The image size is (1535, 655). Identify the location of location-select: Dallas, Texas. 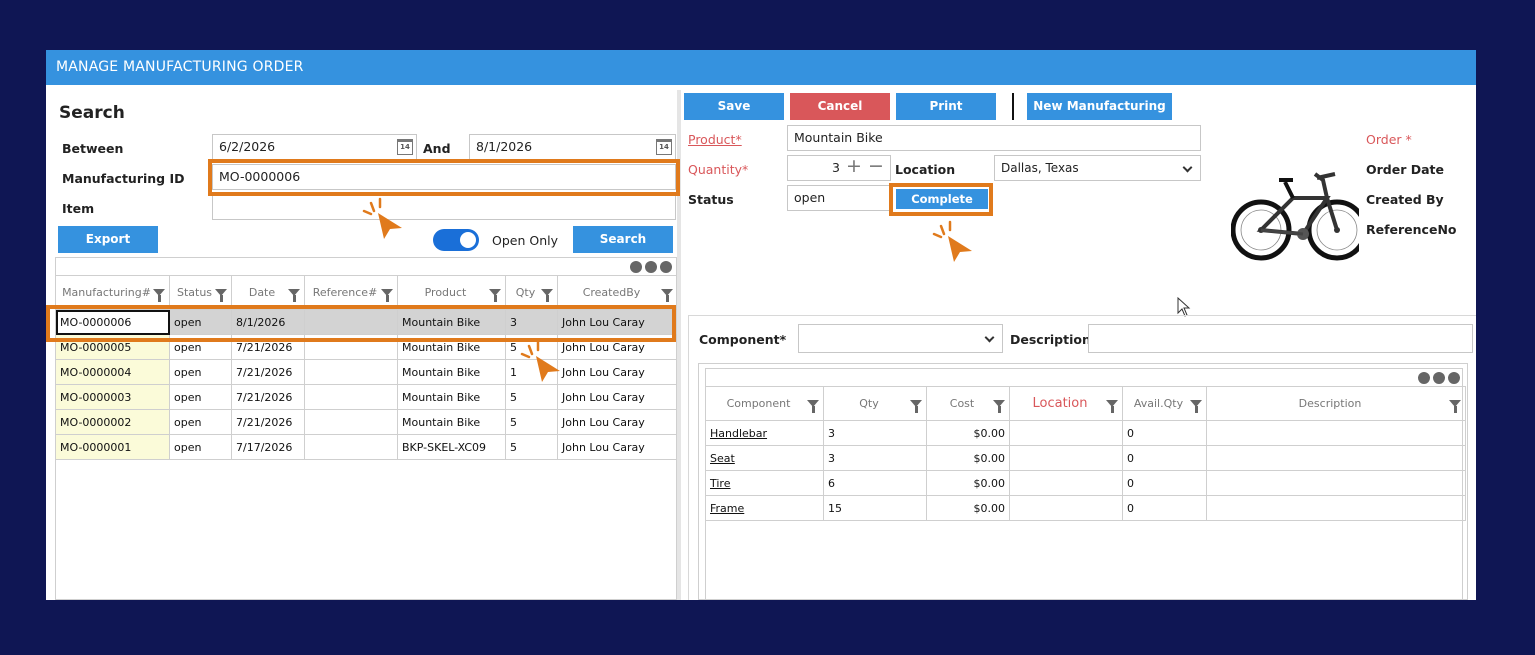
(1097, 168).